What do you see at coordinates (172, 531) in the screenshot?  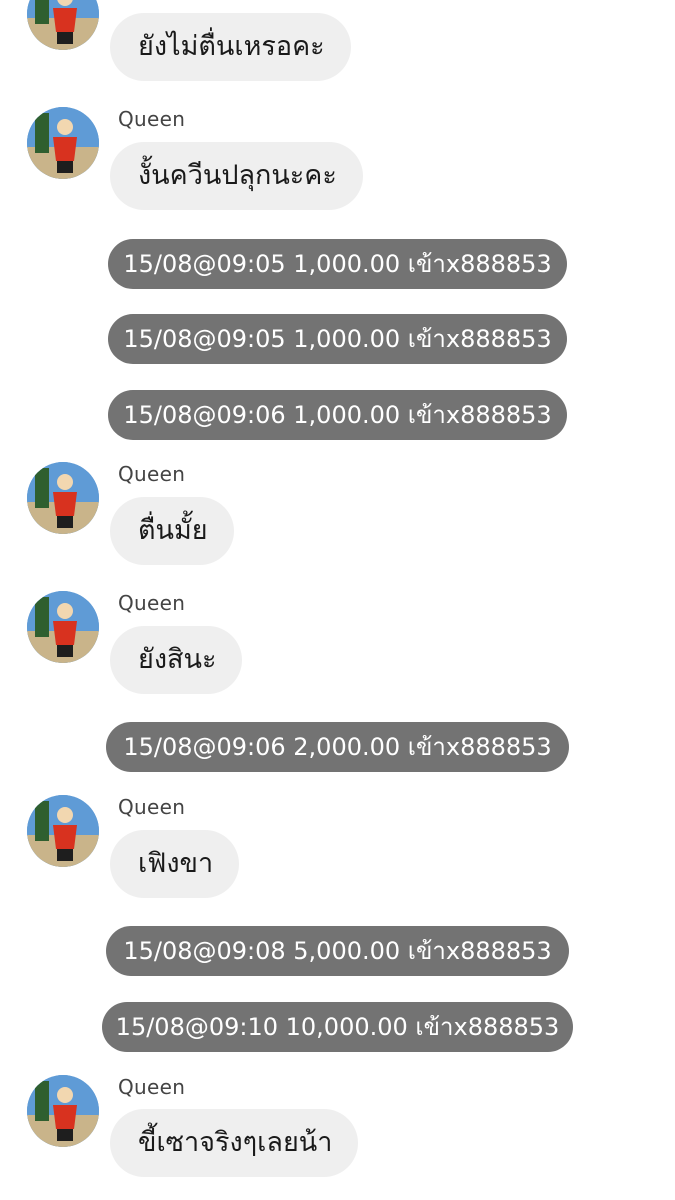 I see `message-bubble: ตื่นมั้ย` at bounding box center [172, 531].